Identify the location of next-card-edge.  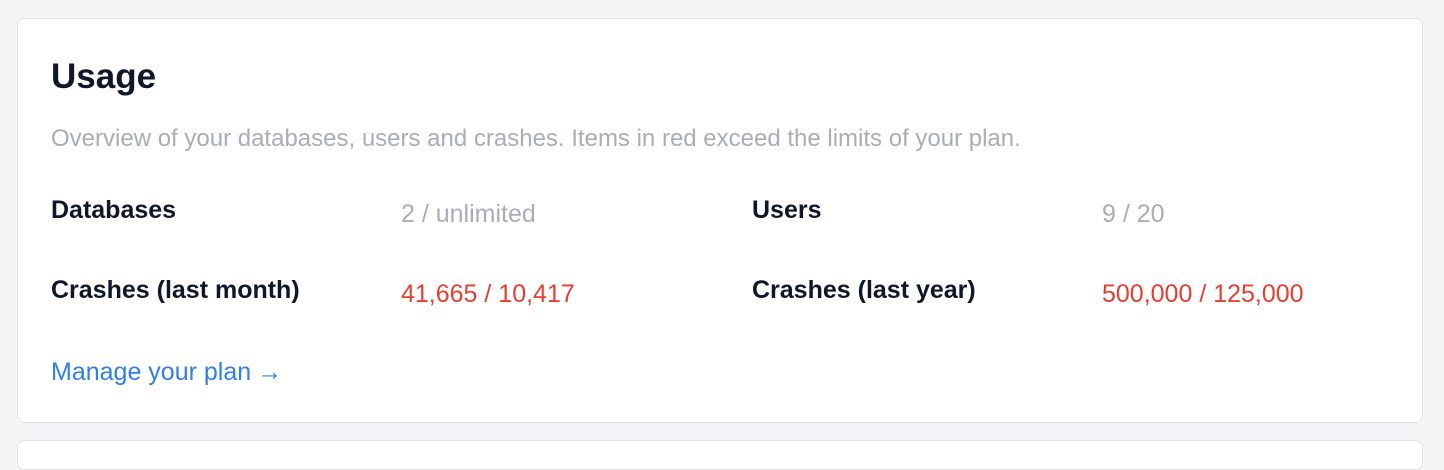
(720, 455).